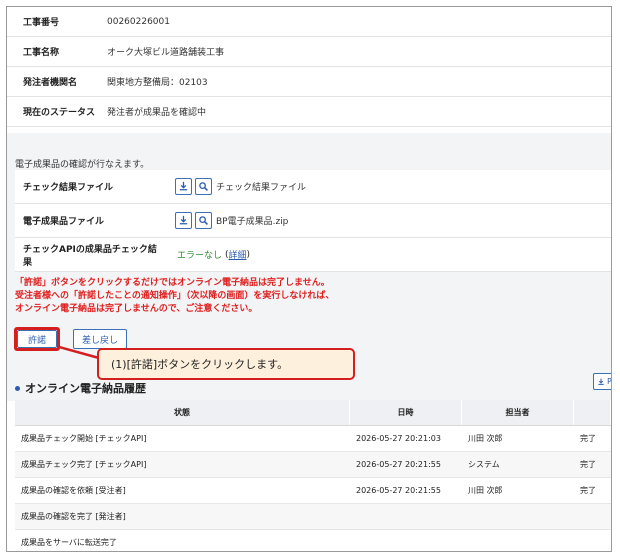  What do you see at coordinates (41, 53) in the screenshot?
I see `info-label: 工事名称` at bounding box center [41, 53].